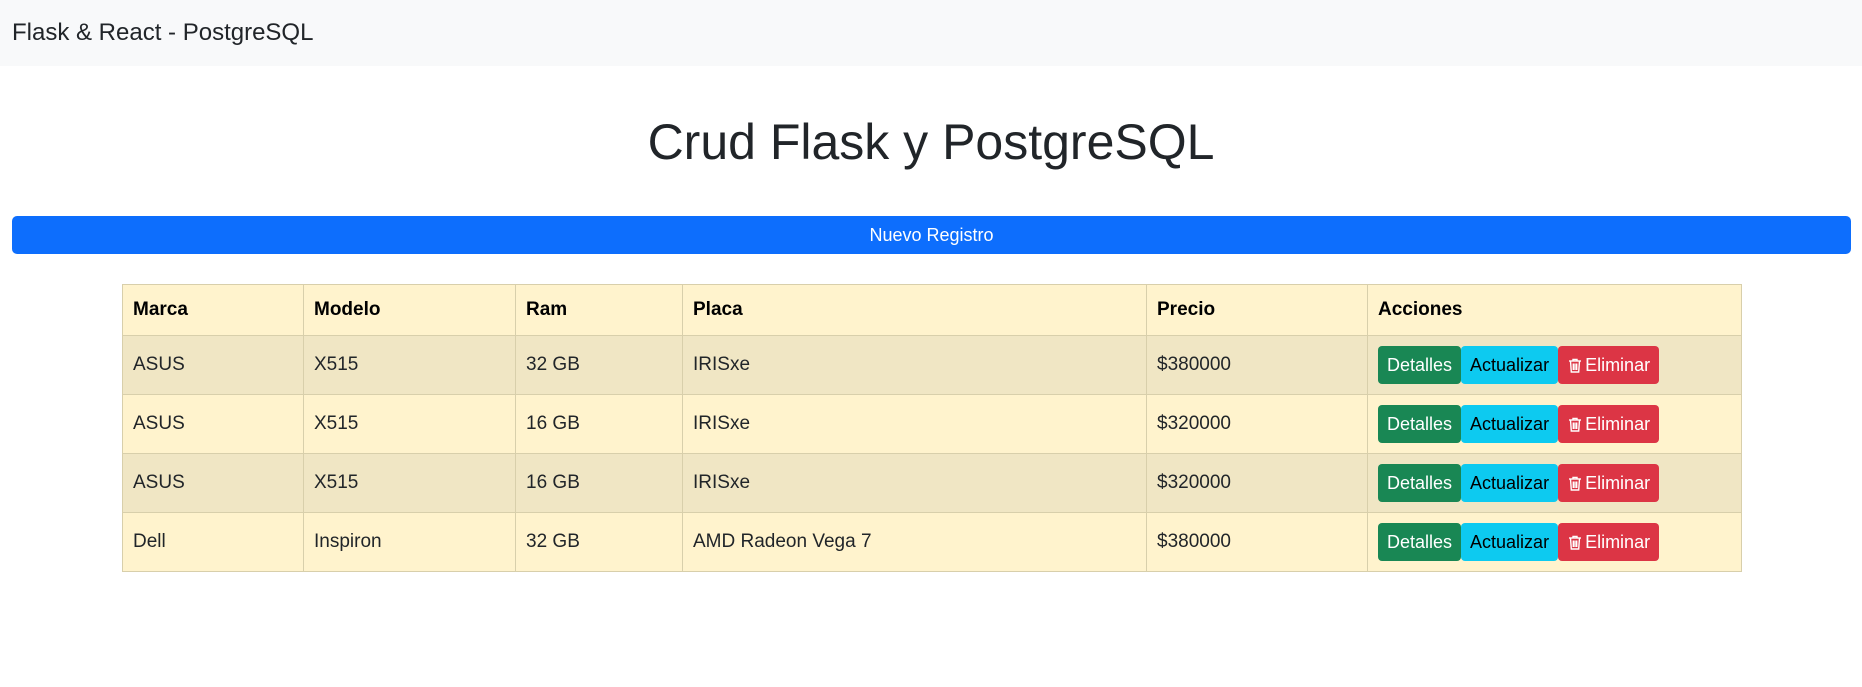 This screenshot has width=1862, height=687. Describe the element at coordinates (213, 542) in the screenshot. I see `cell-marca: Dell` at that location.